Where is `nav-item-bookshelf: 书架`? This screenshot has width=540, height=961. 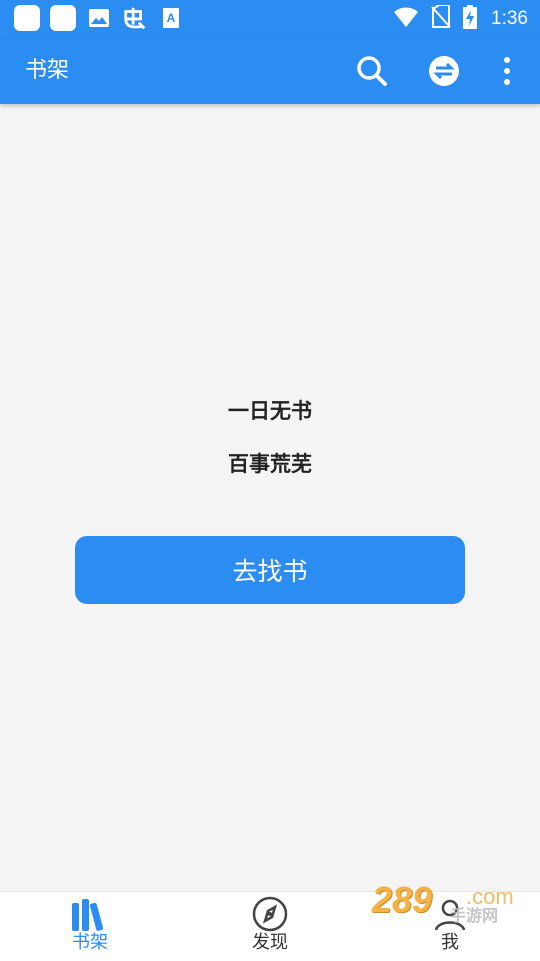
nav-item-bookshelf: 书架 is located at coordinates (90, 926).